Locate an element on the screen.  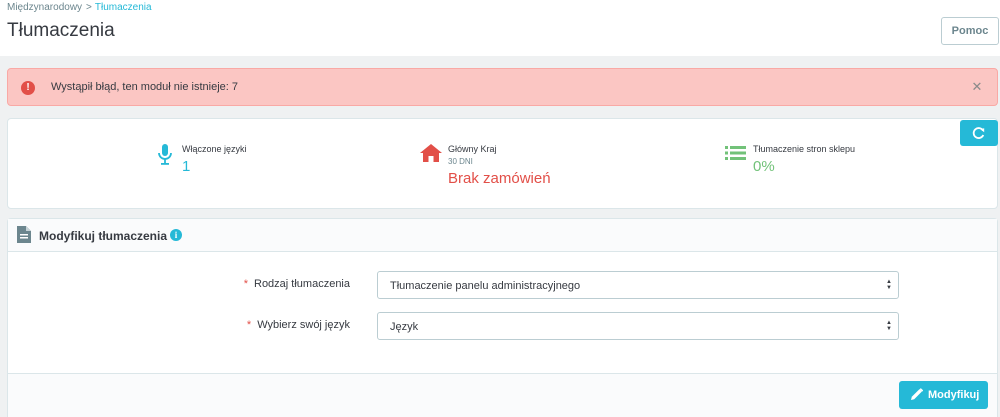
document-icon is located at coordinates (24, 234).